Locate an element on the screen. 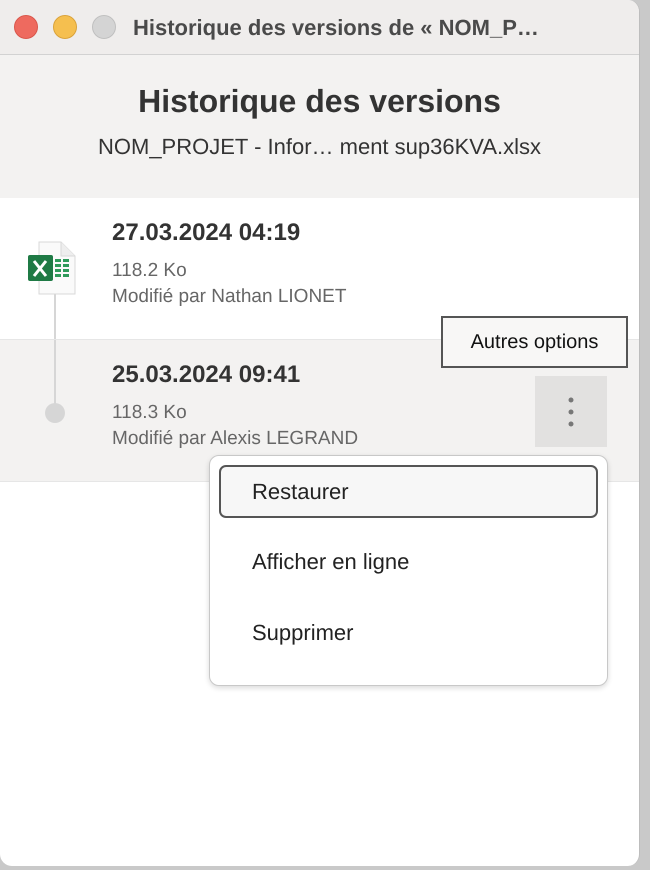 The height and width of the screenshot is (870, 650). menu-item: Restaurer is located at coordinates (408, 491).